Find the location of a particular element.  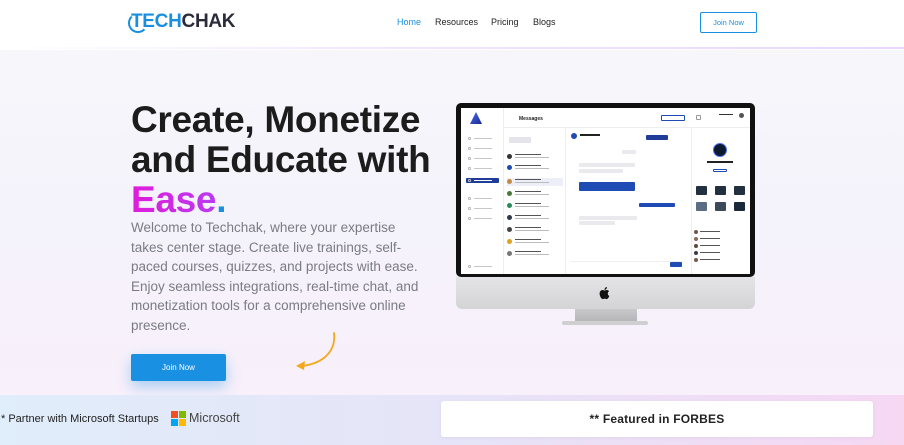

preview-chat-action-button is located at coordinates (657, 137).